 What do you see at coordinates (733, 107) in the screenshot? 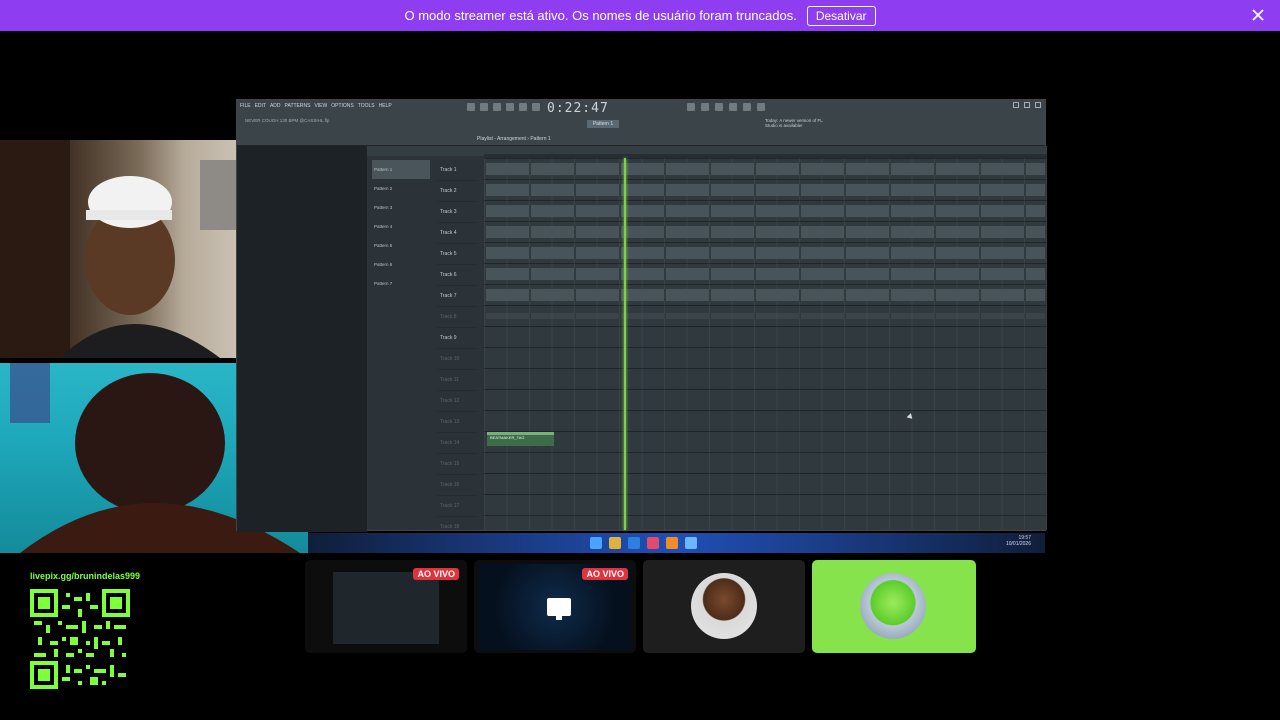
I see `mixer-icon` at bounding box center [733, 107].